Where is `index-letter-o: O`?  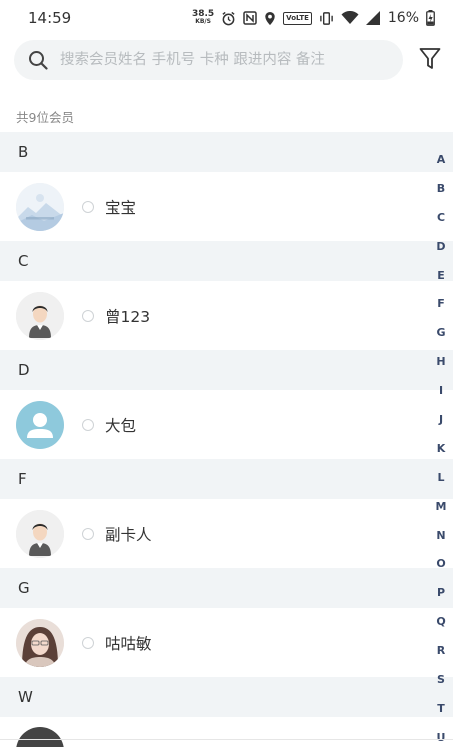 index-letter-o: O is located at coordinates (441, 564).